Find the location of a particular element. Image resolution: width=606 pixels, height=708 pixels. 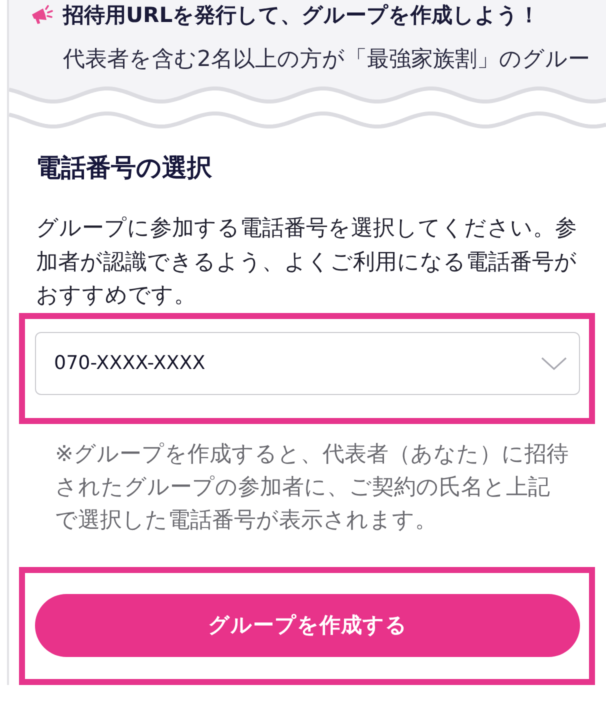

section-title: 電話番号の選択 is located at coordinates (124, 168).